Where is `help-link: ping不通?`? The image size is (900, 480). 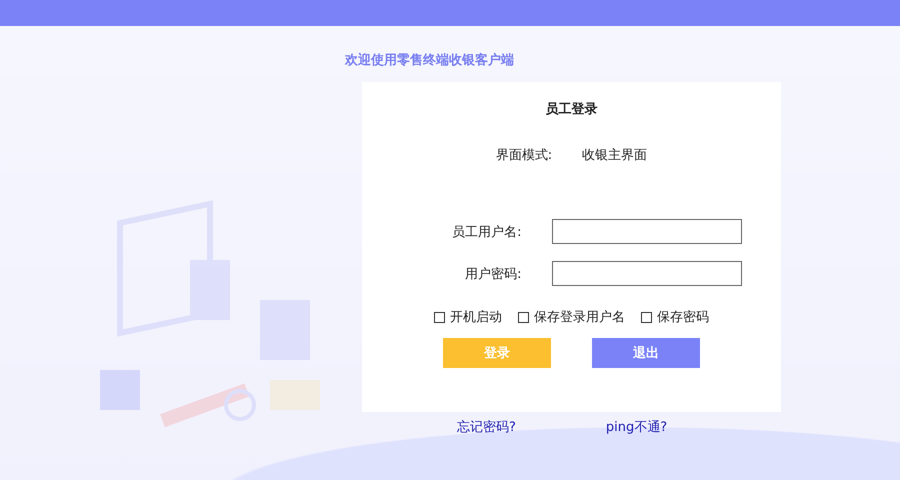 help-link: ping不通? is located at coordinates (637, 427).